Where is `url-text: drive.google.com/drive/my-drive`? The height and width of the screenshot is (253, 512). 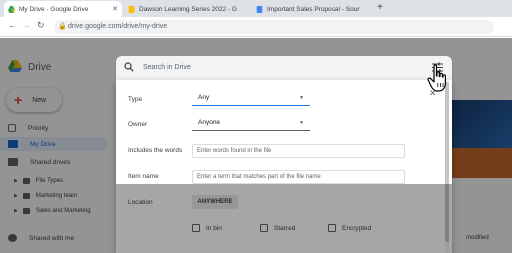 url-text: drive.google.com/drive/my-drive is located at coordinates (118, 26).